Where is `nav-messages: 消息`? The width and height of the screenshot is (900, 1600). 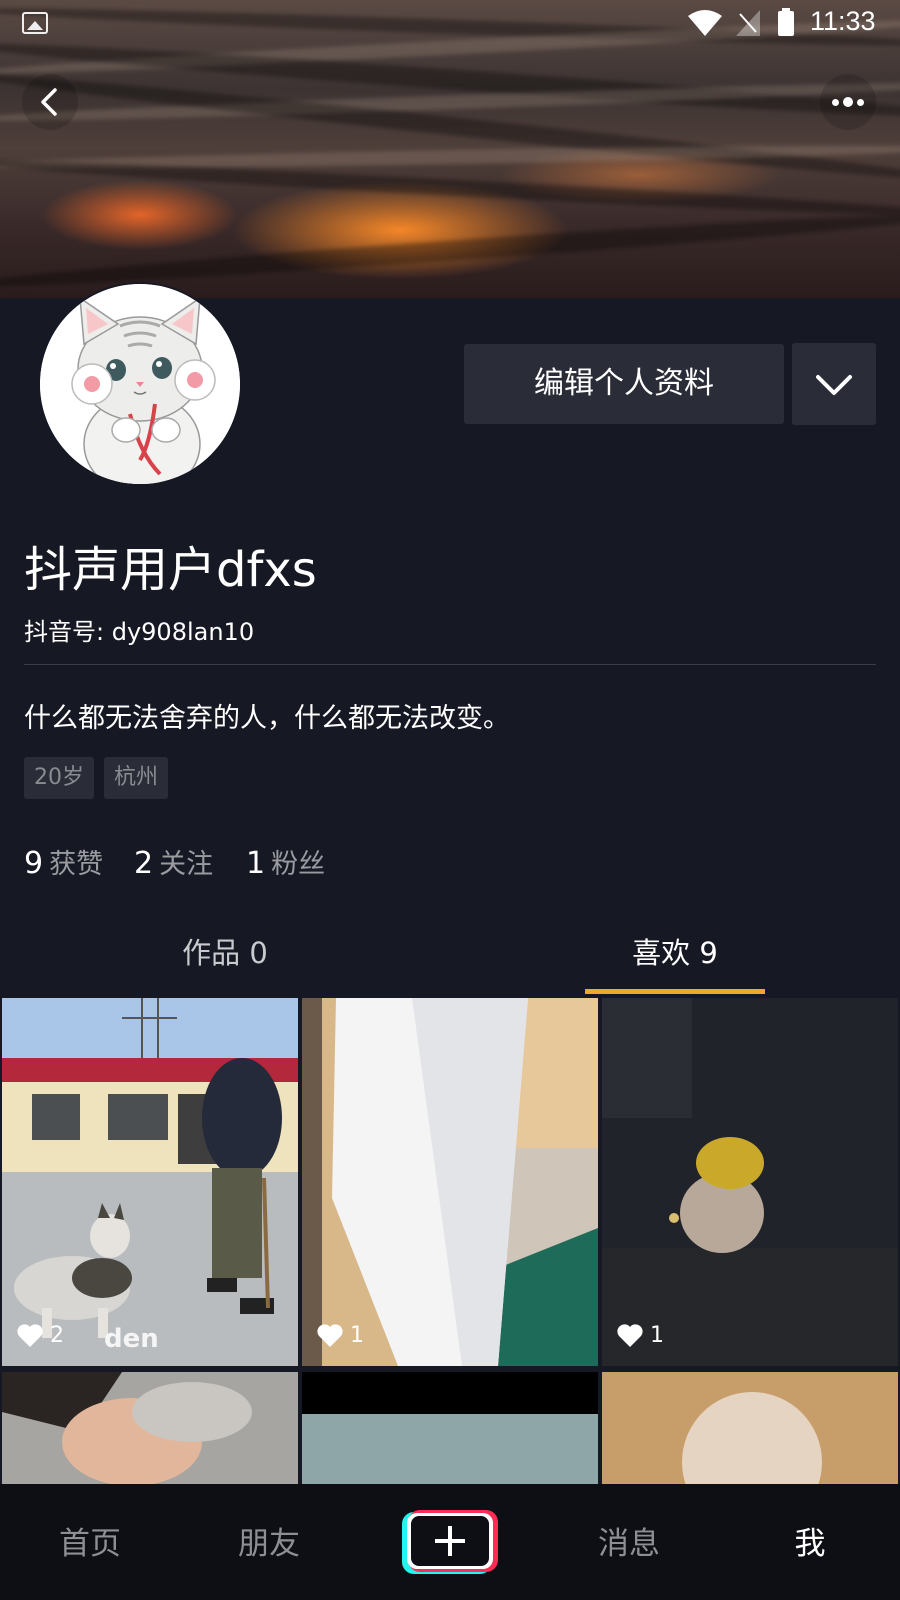
nav-messages: 消息 is located at coordinates (629, 1540).